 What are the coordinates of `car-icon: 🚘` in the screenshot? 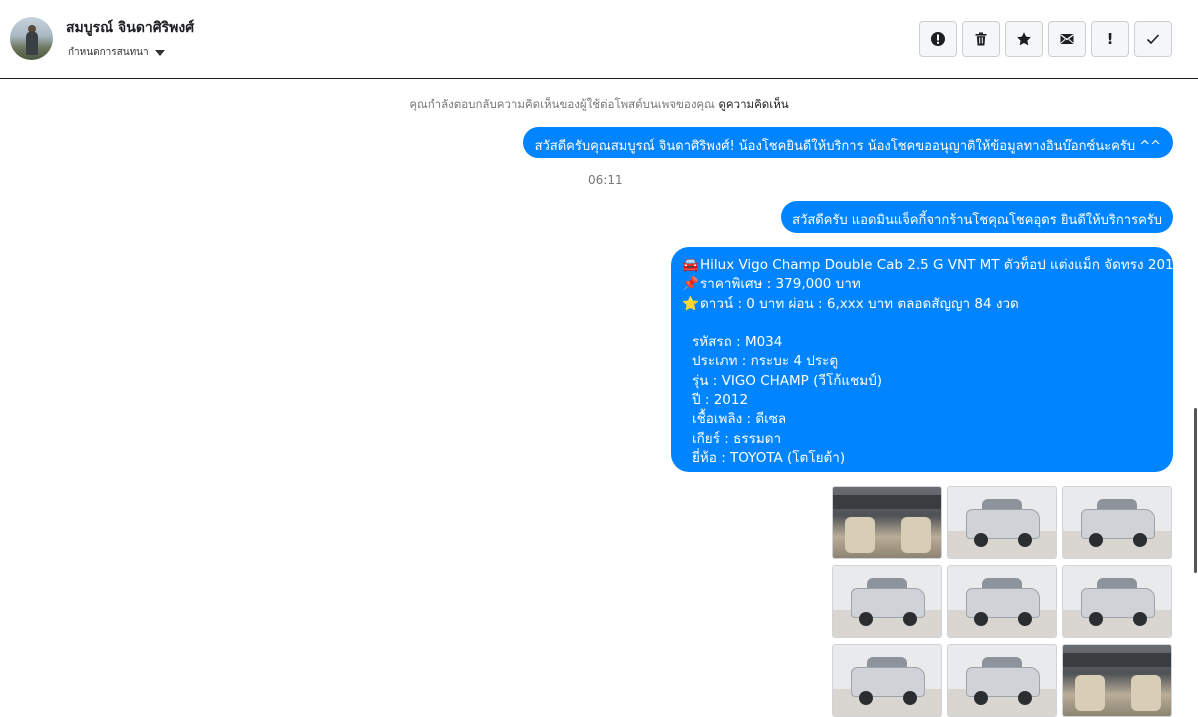 It's located at (690, 265).